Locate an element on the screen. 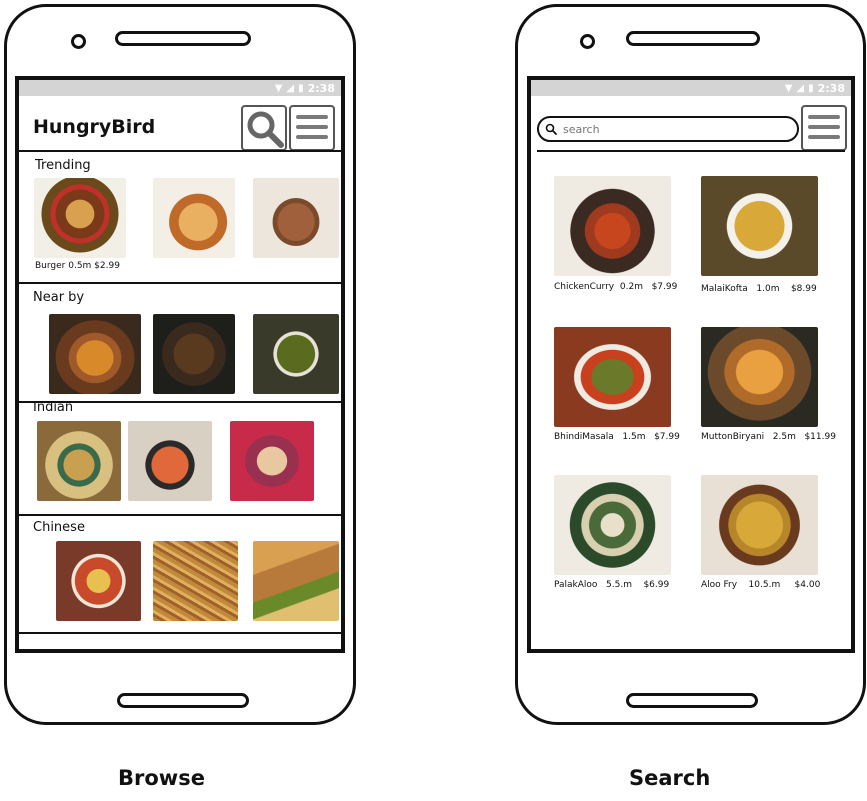 Image resolution: width=867 pixels, height=801 pixels. trending-caption: Burger 0.5m $2.99 is located at coordinates (77, 266).